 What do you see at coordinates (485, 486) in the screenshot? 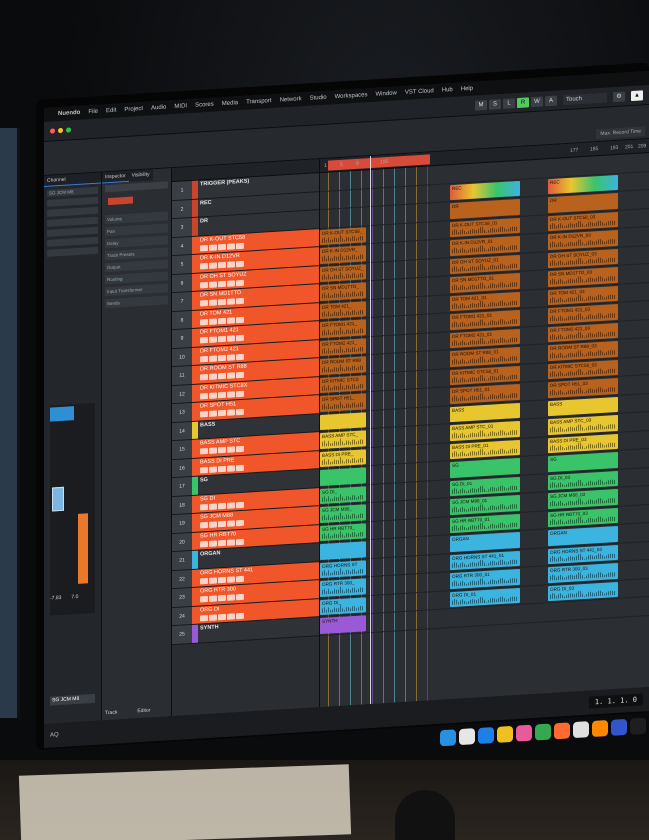
I see `audio-event: SG DI_01` at bounding box center [485, 486].